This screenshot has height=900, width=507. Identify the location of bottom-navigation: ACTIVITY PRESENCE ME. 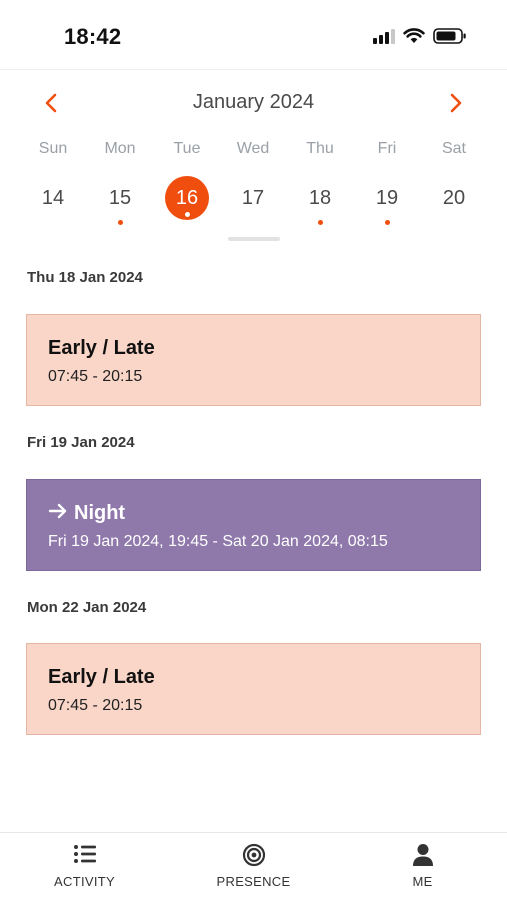
(253, 866).